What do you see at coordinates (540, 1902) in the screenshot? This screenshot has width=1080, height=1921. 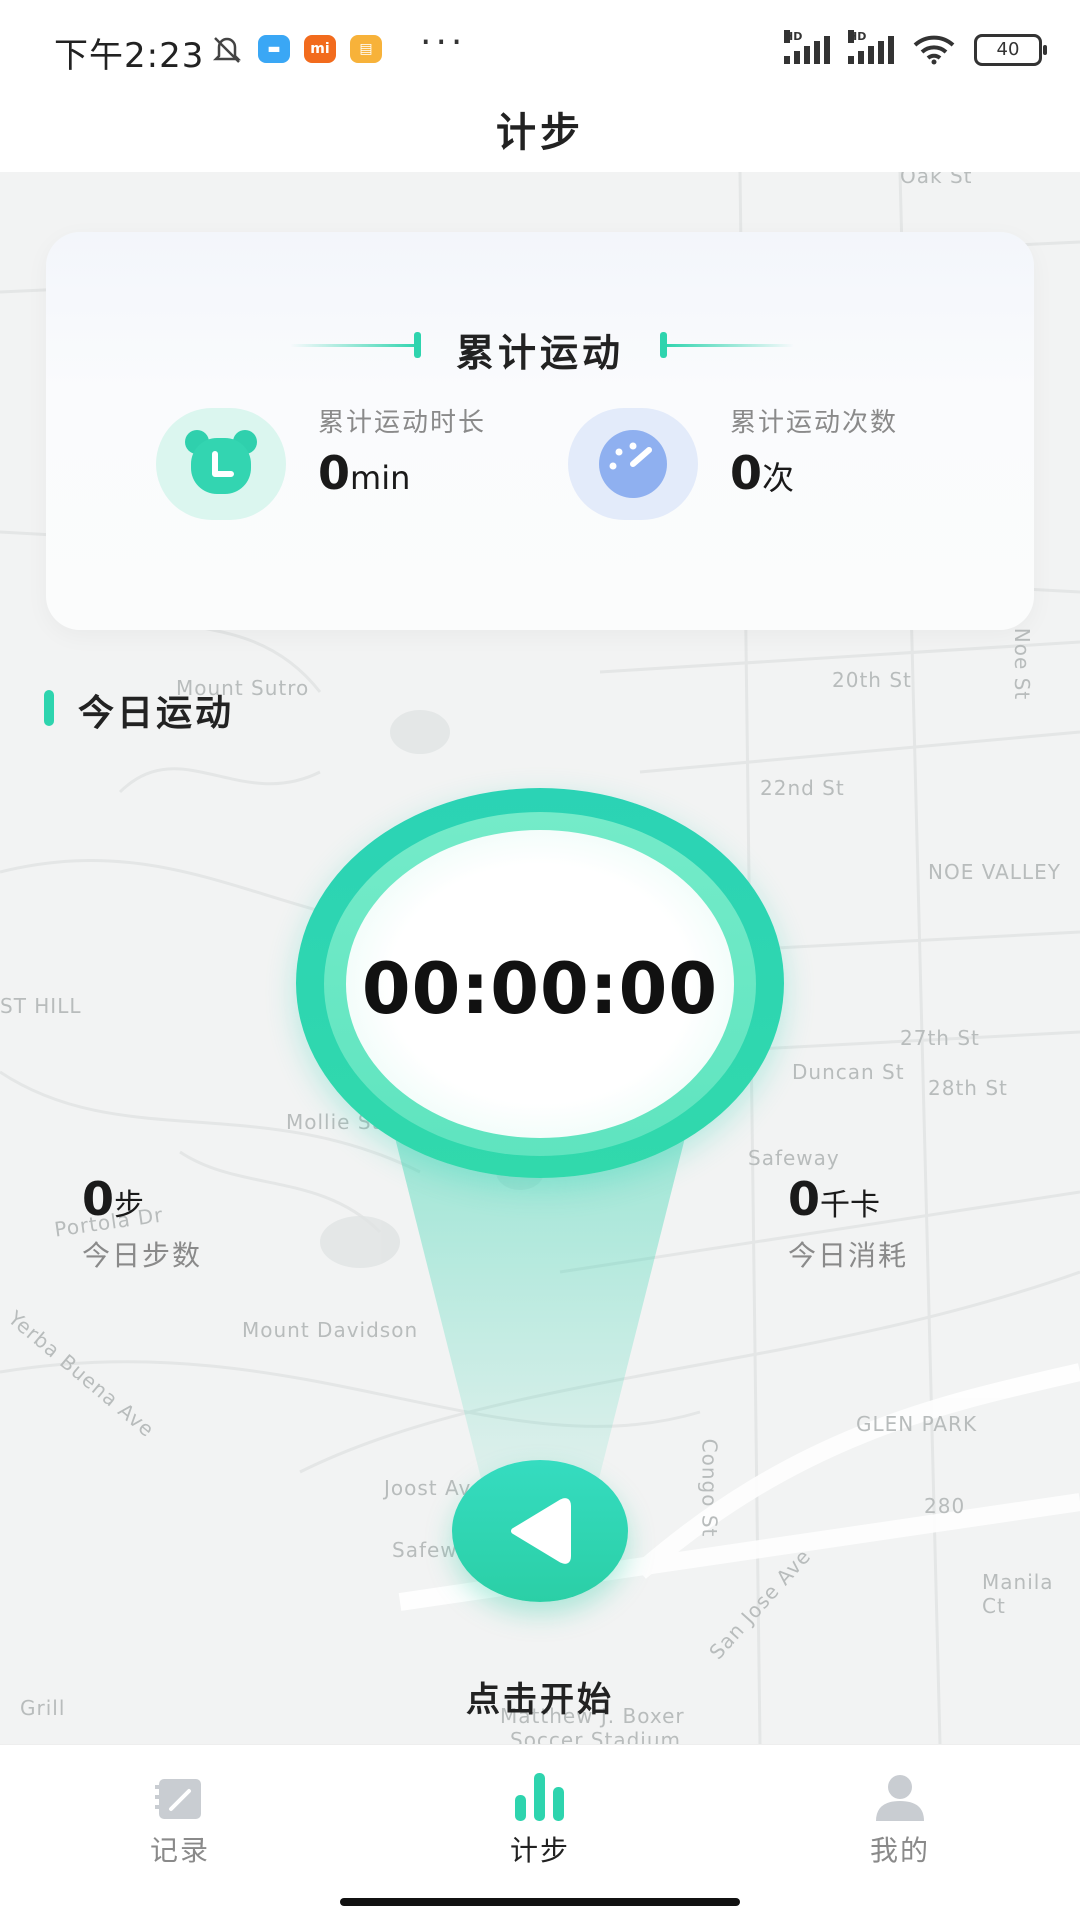 I see `home-indicator` at bounding box center [540, 1902].